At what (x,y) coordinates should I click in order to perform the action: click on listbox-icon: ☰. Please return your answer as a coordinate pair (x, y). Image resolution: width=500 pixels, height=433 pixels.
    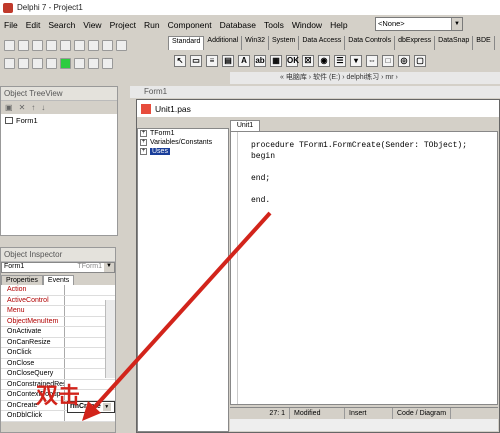
    Looking at the image, I should click on (340, 61).